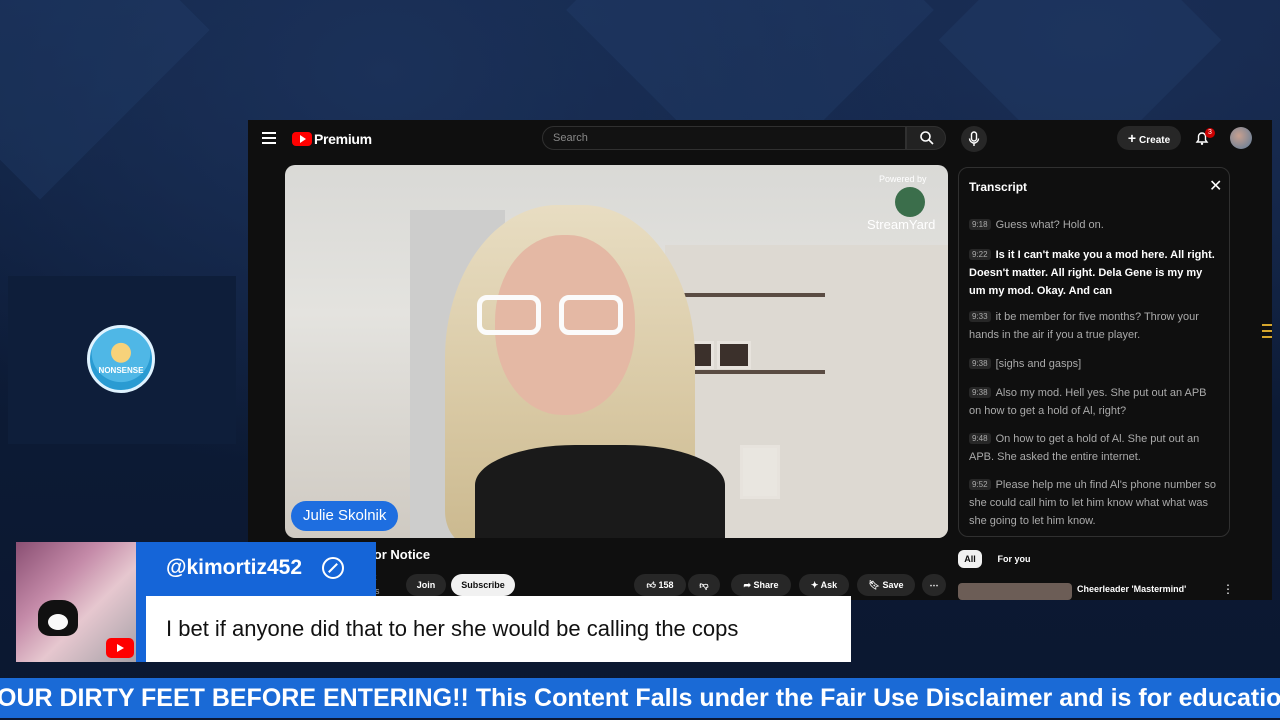 The image size is (1280, 720). Describe the element at coordinates (998, 187) in the screenshot. I see `transcript-title: Transcript` at that location.